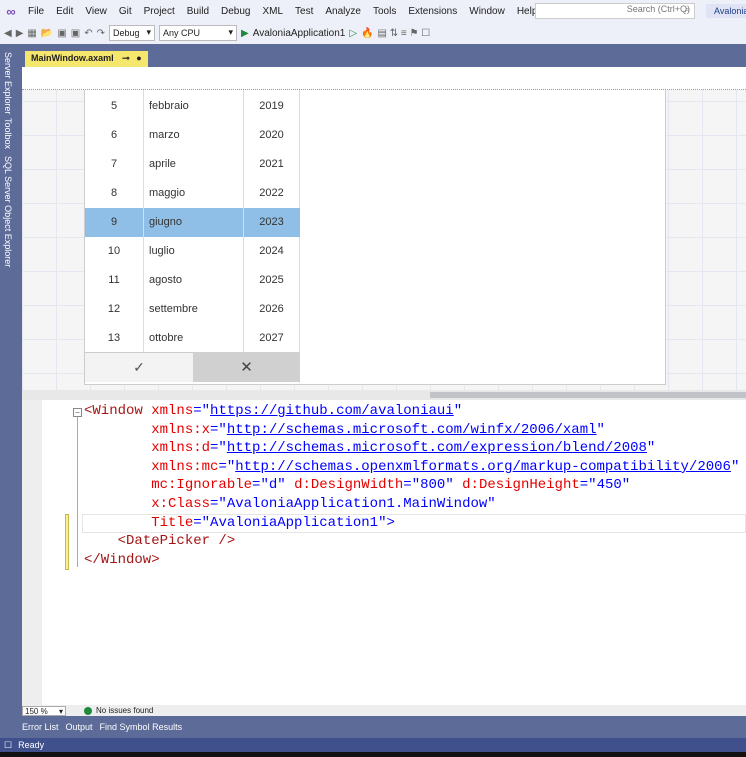 This screenshot has height=757, width=746. I want to click on sidebar-sql-server-object-explorer: SQL Server Object Explorer, so click(8, 211).